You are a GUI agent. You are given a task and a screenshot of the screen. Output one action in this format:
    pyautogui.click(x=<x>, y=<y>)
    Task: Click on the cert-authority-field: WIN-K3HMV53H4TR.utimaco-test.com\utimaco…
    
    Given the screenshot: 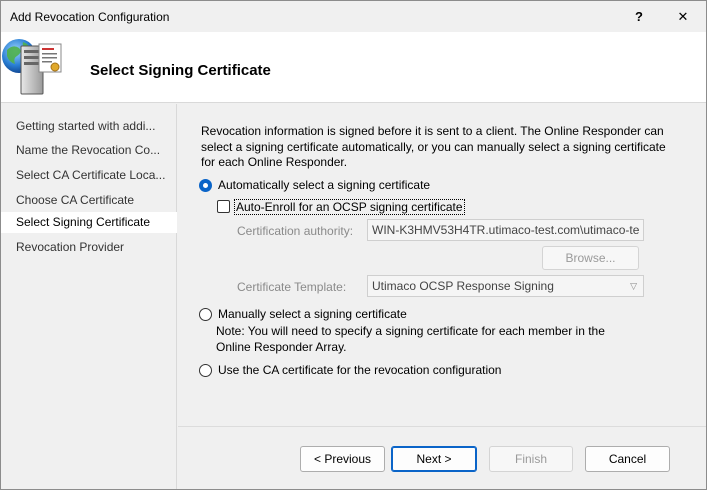 What is the action you would take?
    pyautogui.click(x=505, y=230)
    